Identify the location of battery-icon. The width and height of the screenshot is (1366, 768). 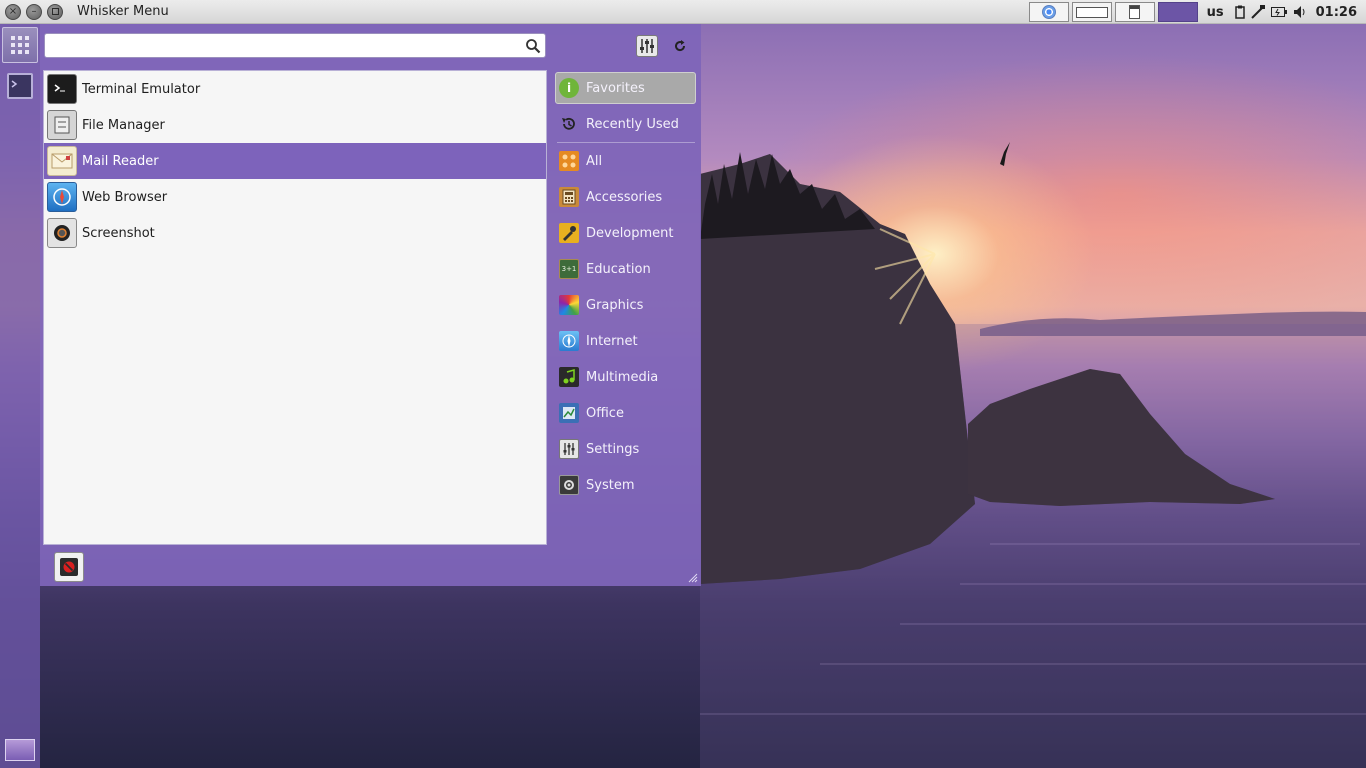
(1278, 12).